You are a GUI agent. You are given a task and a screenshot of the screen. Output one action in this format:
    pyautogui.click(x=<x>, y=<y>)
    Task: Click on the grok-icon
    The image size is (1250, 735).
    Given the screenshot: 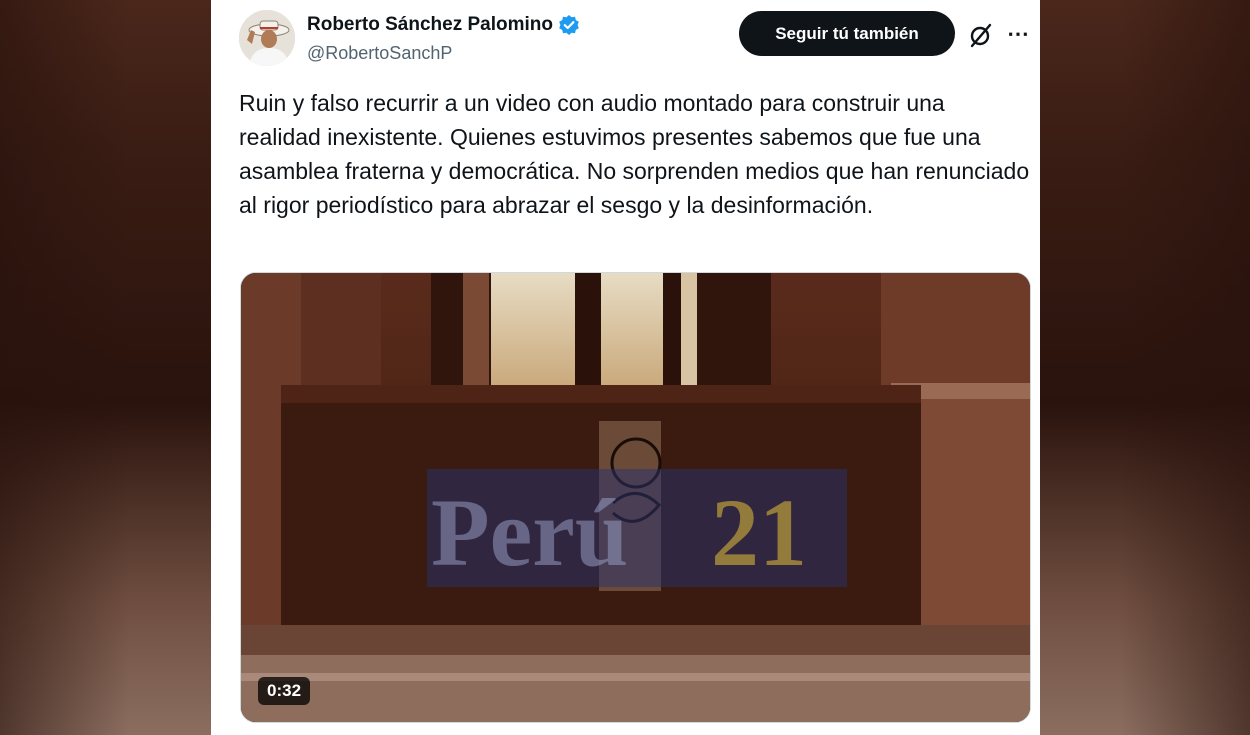 What is the action you would take?
    pyautogui.click(x=981, y=35)
    